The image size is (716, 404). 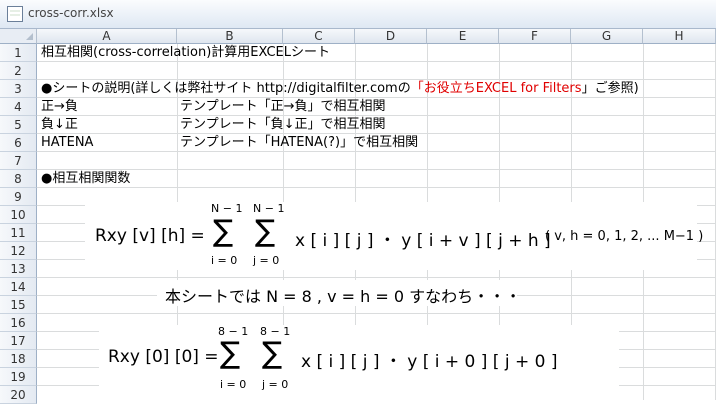 I want to click on column-header-a: A, so click(x=107, y=36).